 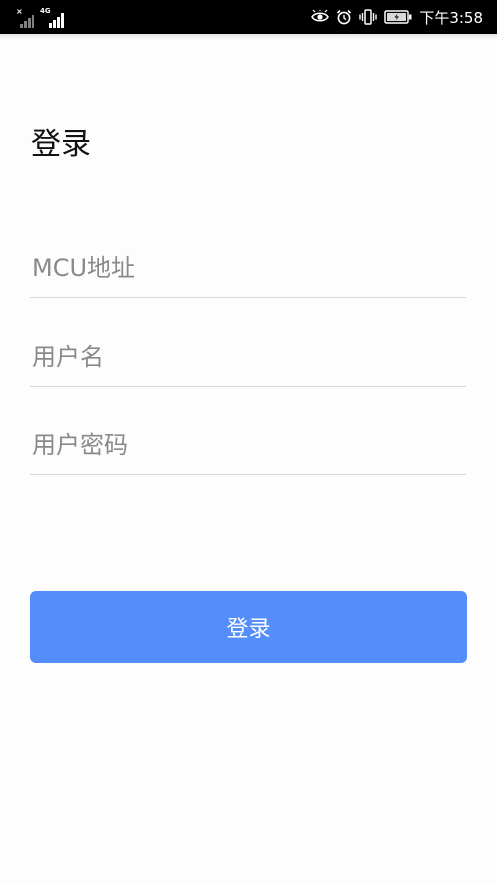 What do you see at coordinates (344, 17) in the screenshot?
I see `alarm-icon` at bounding box center [344, 17].